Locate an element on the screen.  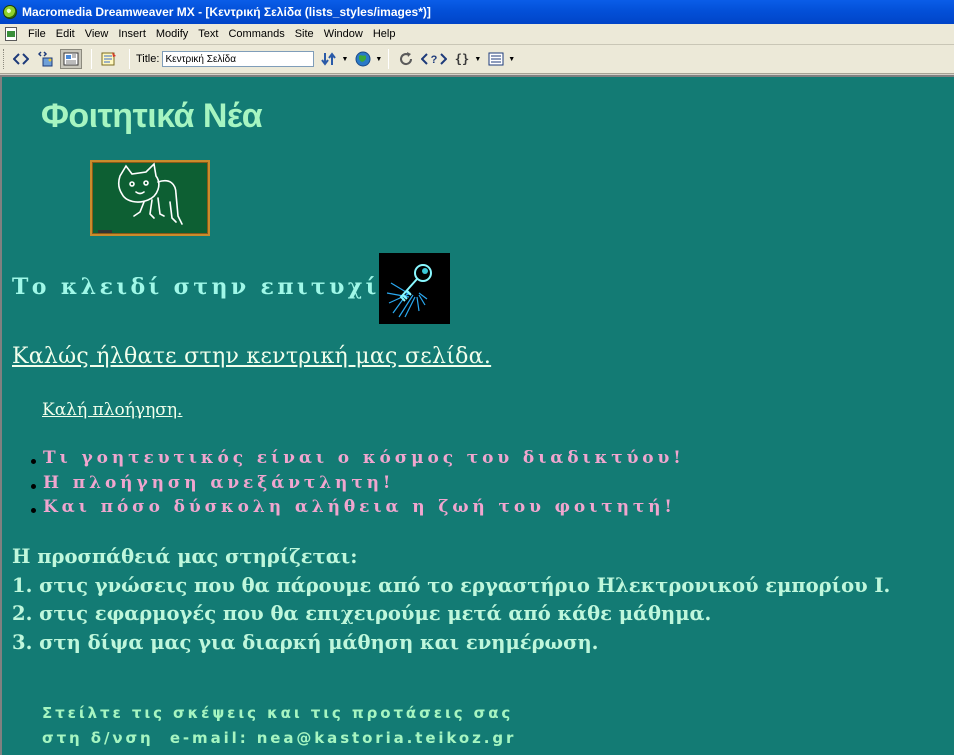
title-label: Title: is located at coordinates (148, 59).